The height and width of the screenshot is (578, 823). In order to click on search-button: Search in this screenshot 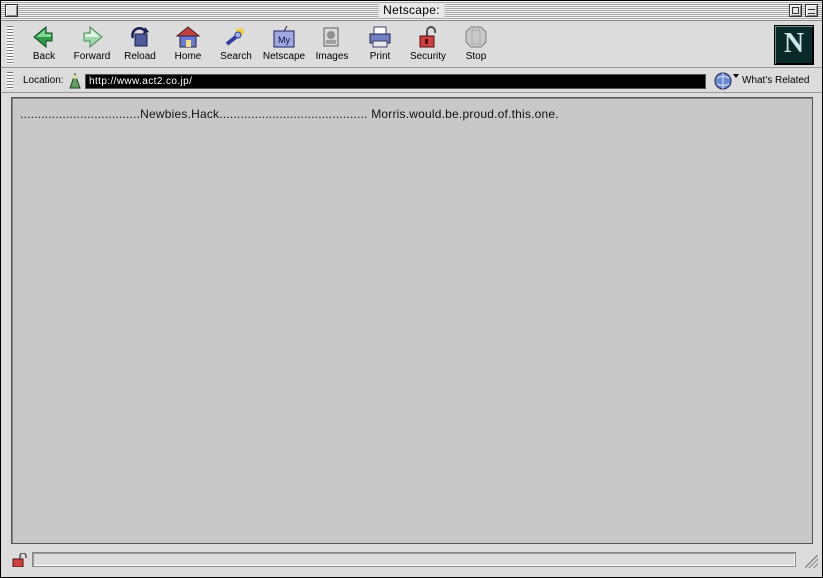, I will do `click(236, 46)`.